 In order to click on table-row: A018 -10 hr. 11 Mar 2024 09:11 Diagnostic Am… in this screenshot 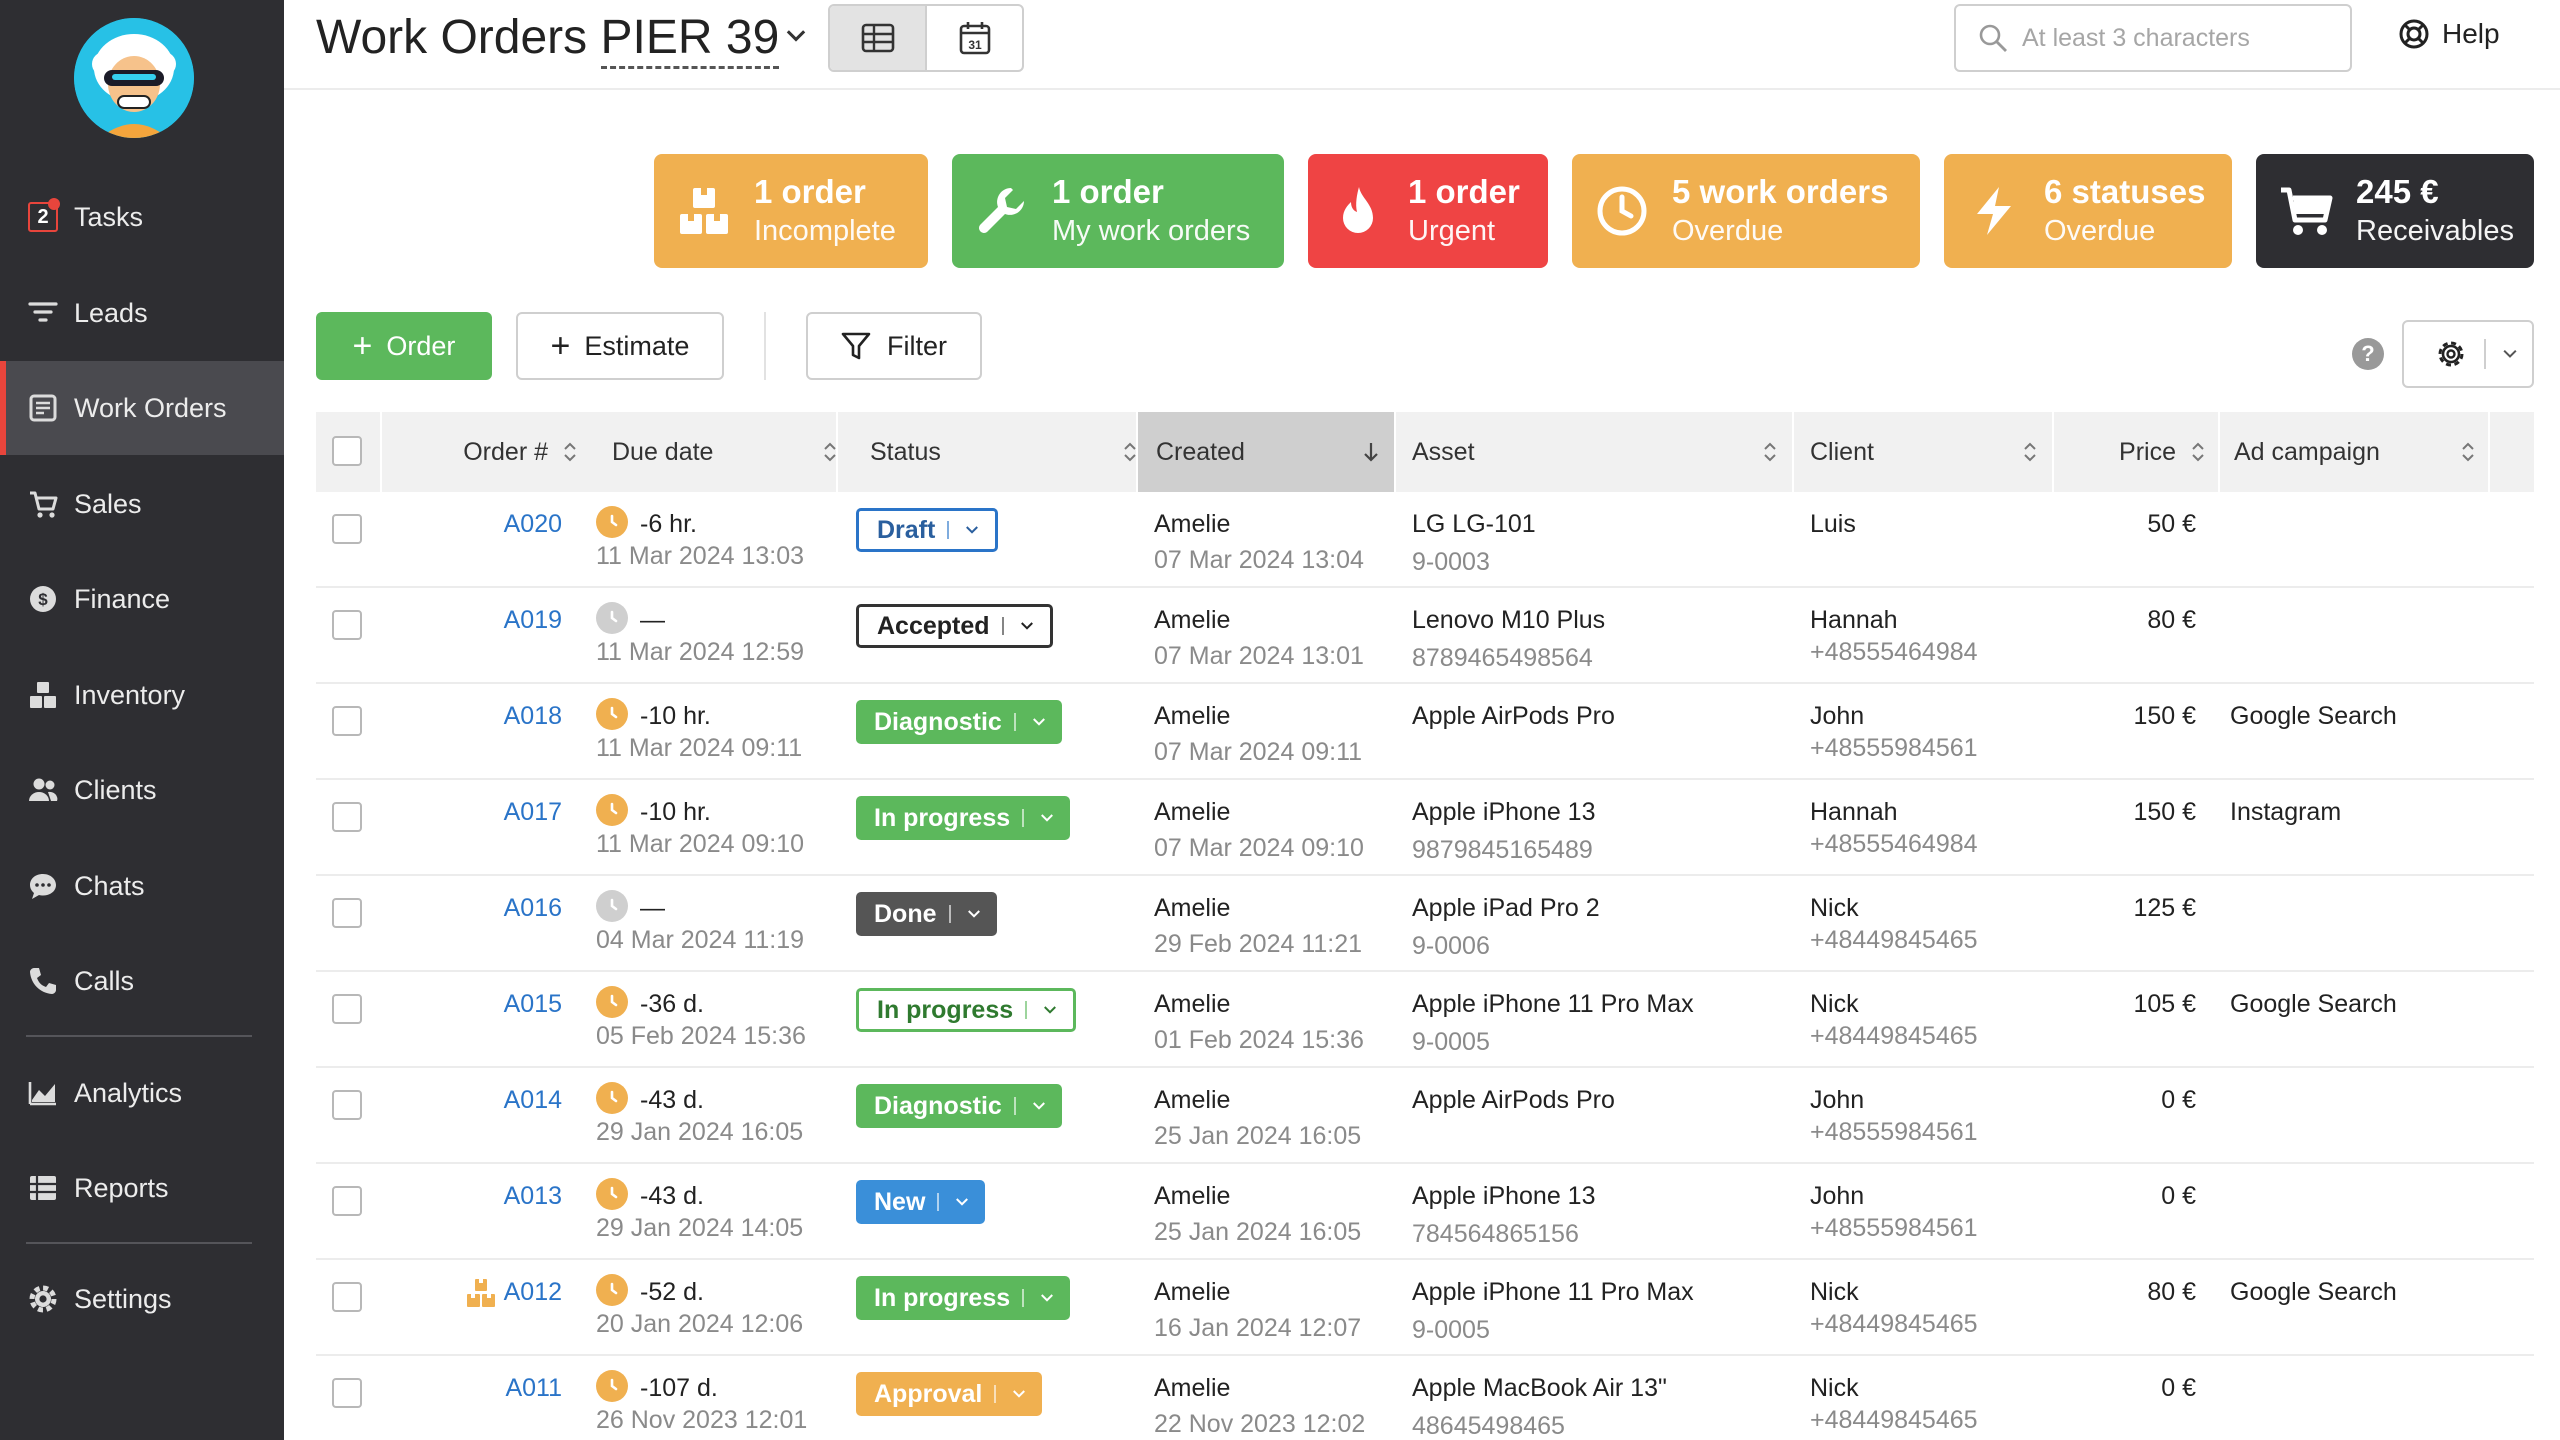, I will do `click(1425, 732)`.